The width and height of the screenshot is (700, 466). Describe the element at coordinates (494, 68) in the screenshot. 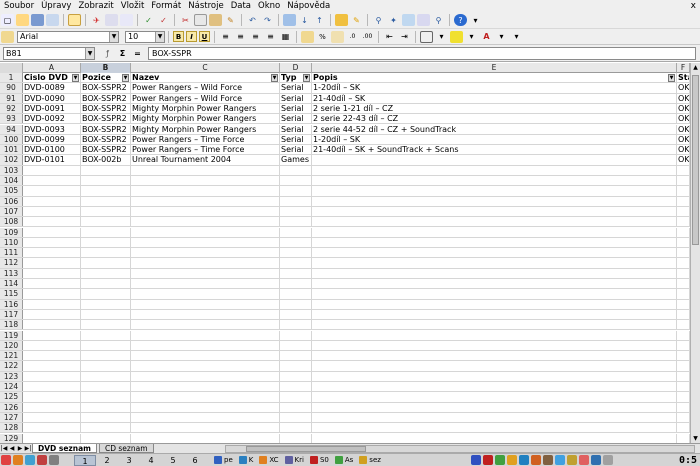

I see `column-header-e: E` at that location.